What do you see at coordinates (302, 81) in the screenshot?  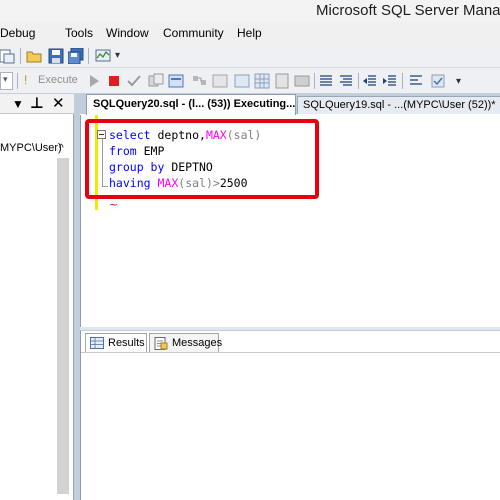 I see `include-plan-icon` at bounding box center [302, 81].